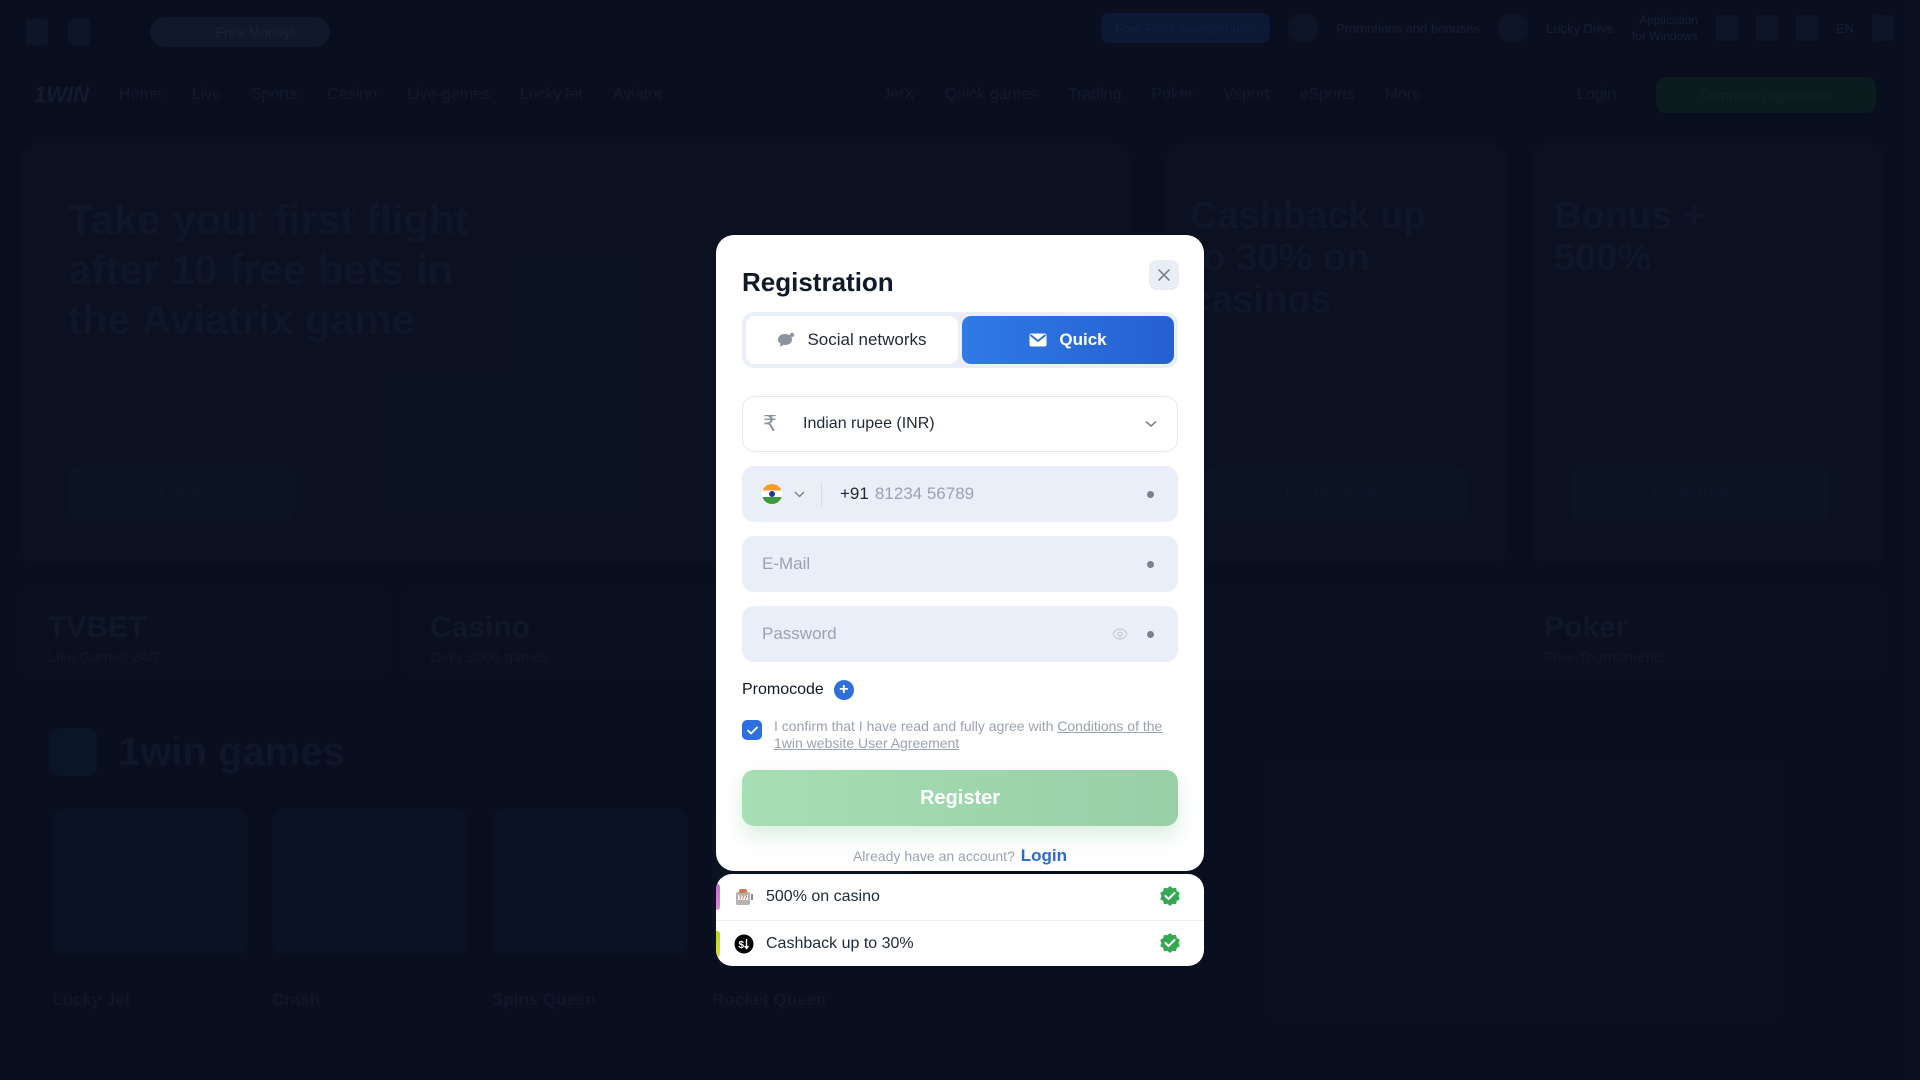 The height and width of the screenshot is (1080, 1920). What do you see at coordinates (1016, 494) in the screenshot?
I see `phone-input` at bounding box center [1016, 494].